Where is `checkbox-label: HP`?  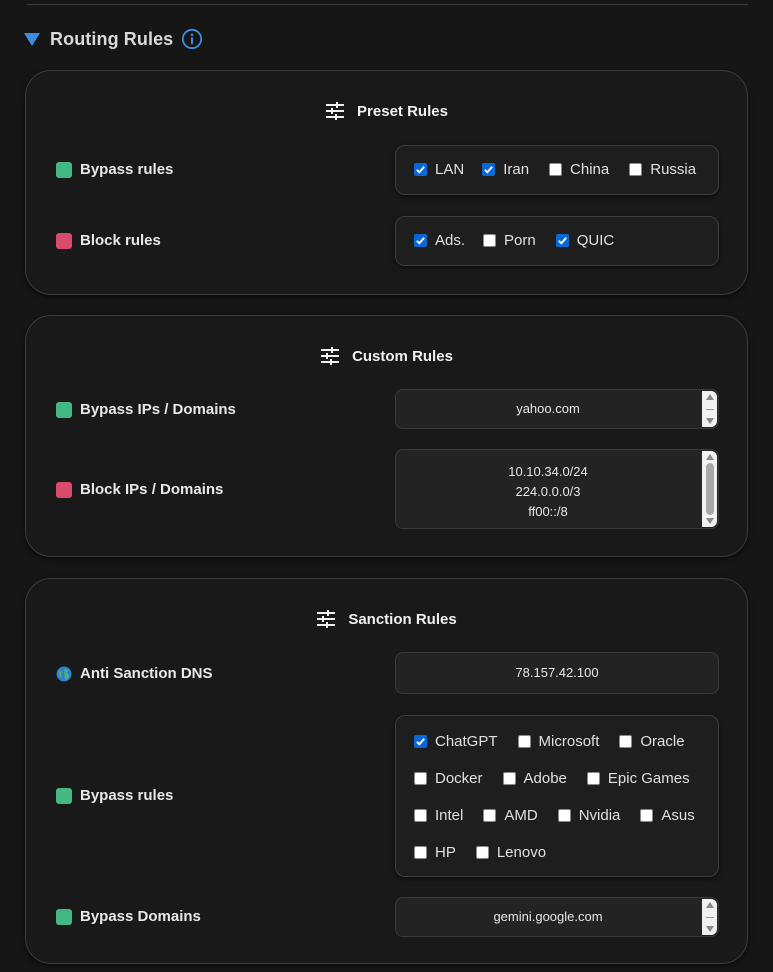
checkbox-label: HP is located at coordinates (445, 852).